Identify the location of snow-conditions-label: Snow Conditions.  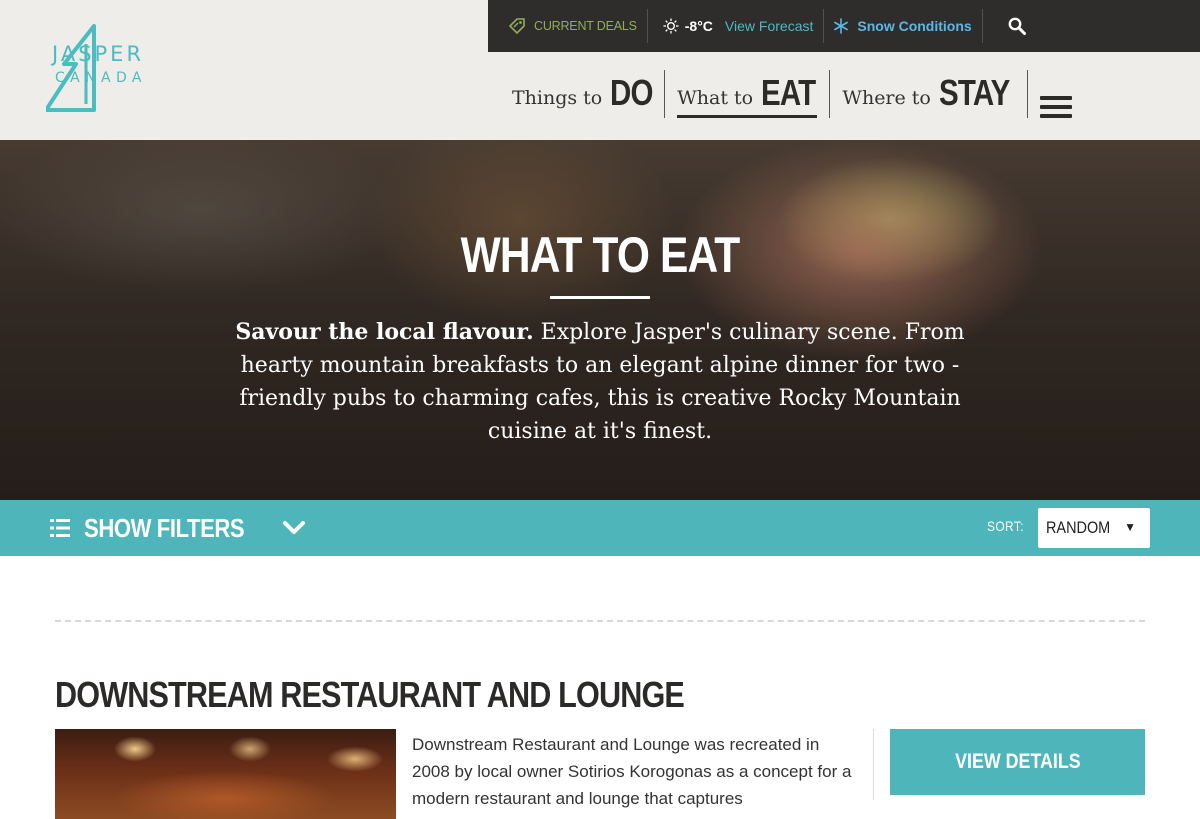
(914, 26).